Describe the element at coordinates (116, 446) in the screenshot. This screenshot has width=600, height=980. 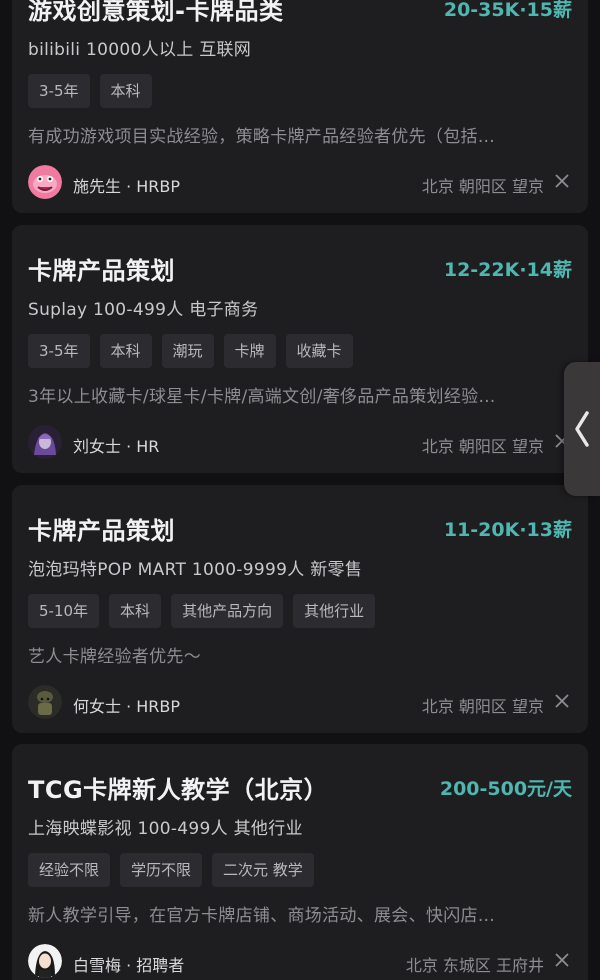
I see `recruiter-name: 刘女士 · HR` at that location.